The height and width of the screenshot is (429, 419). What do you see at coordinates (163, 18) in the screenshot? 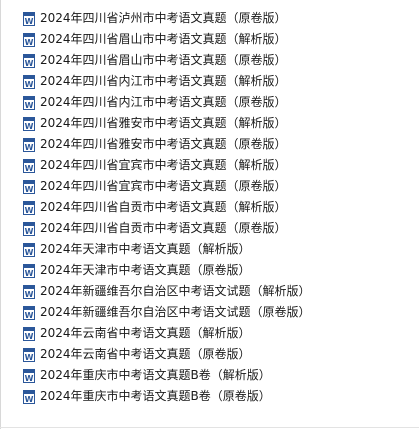
I see `file-name: 2024年四川省泸州市中考语文真题（原卷版）` at bounding box center [163, 18].